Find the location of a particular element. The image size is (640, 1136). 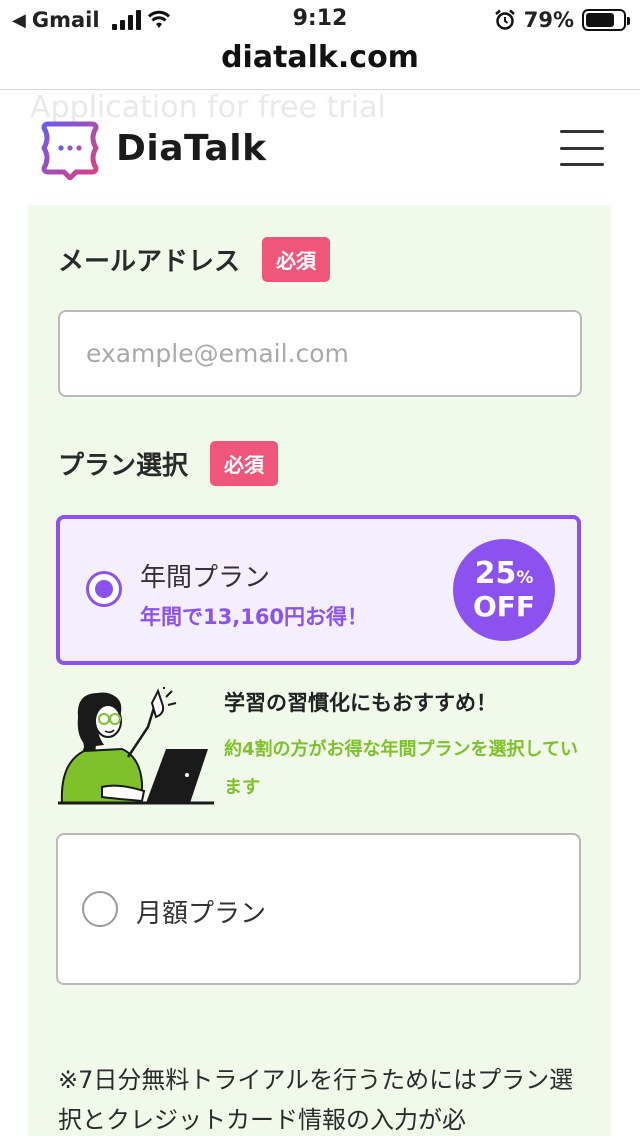

monthly-plan-name: 月額プラン is located at coordinates (201, 914).